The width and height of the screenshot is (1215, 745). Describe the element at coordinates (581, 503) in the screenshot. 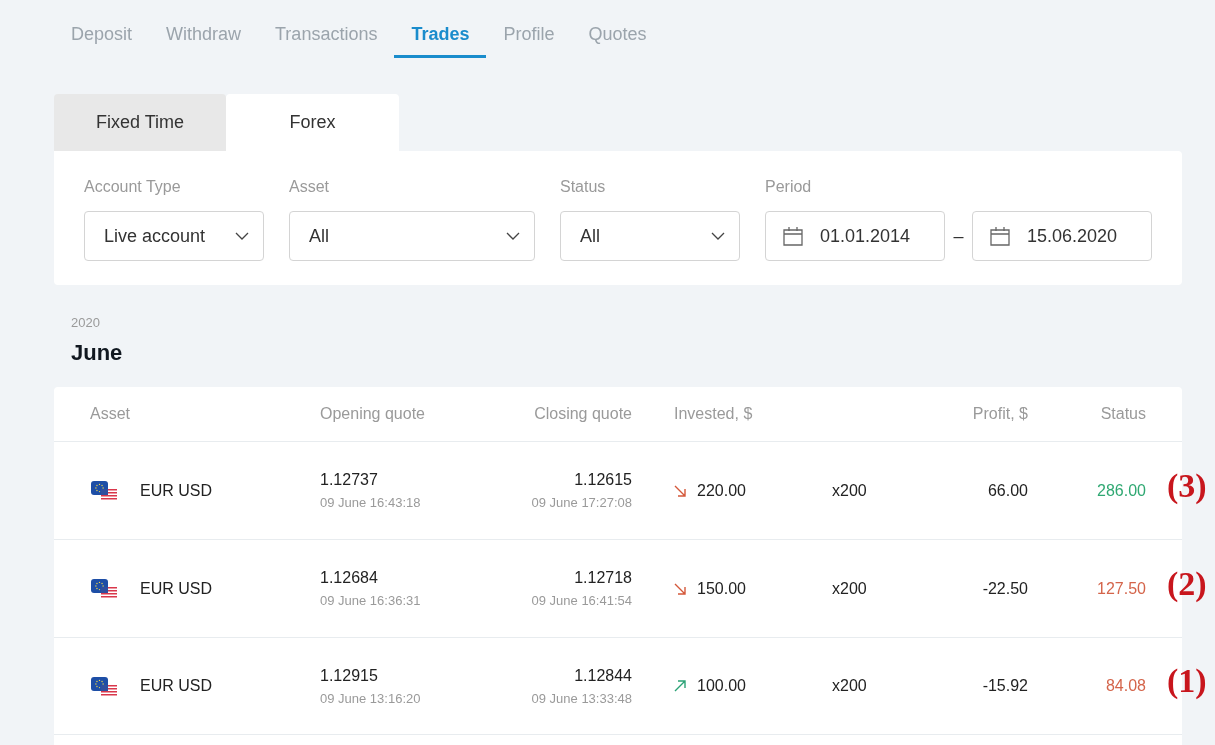

I see `quote-time: 09 June 17:27:08` at that location.